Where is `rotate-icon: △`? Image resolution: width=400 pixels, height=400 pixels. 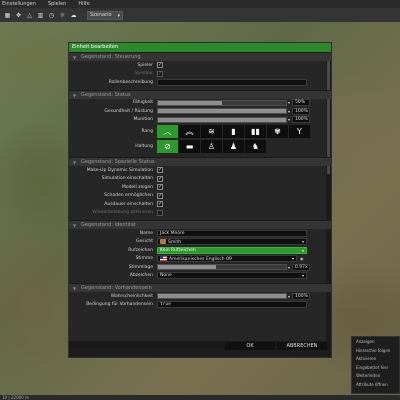
rotate-icon: △ is located at coordinates (29, 15).